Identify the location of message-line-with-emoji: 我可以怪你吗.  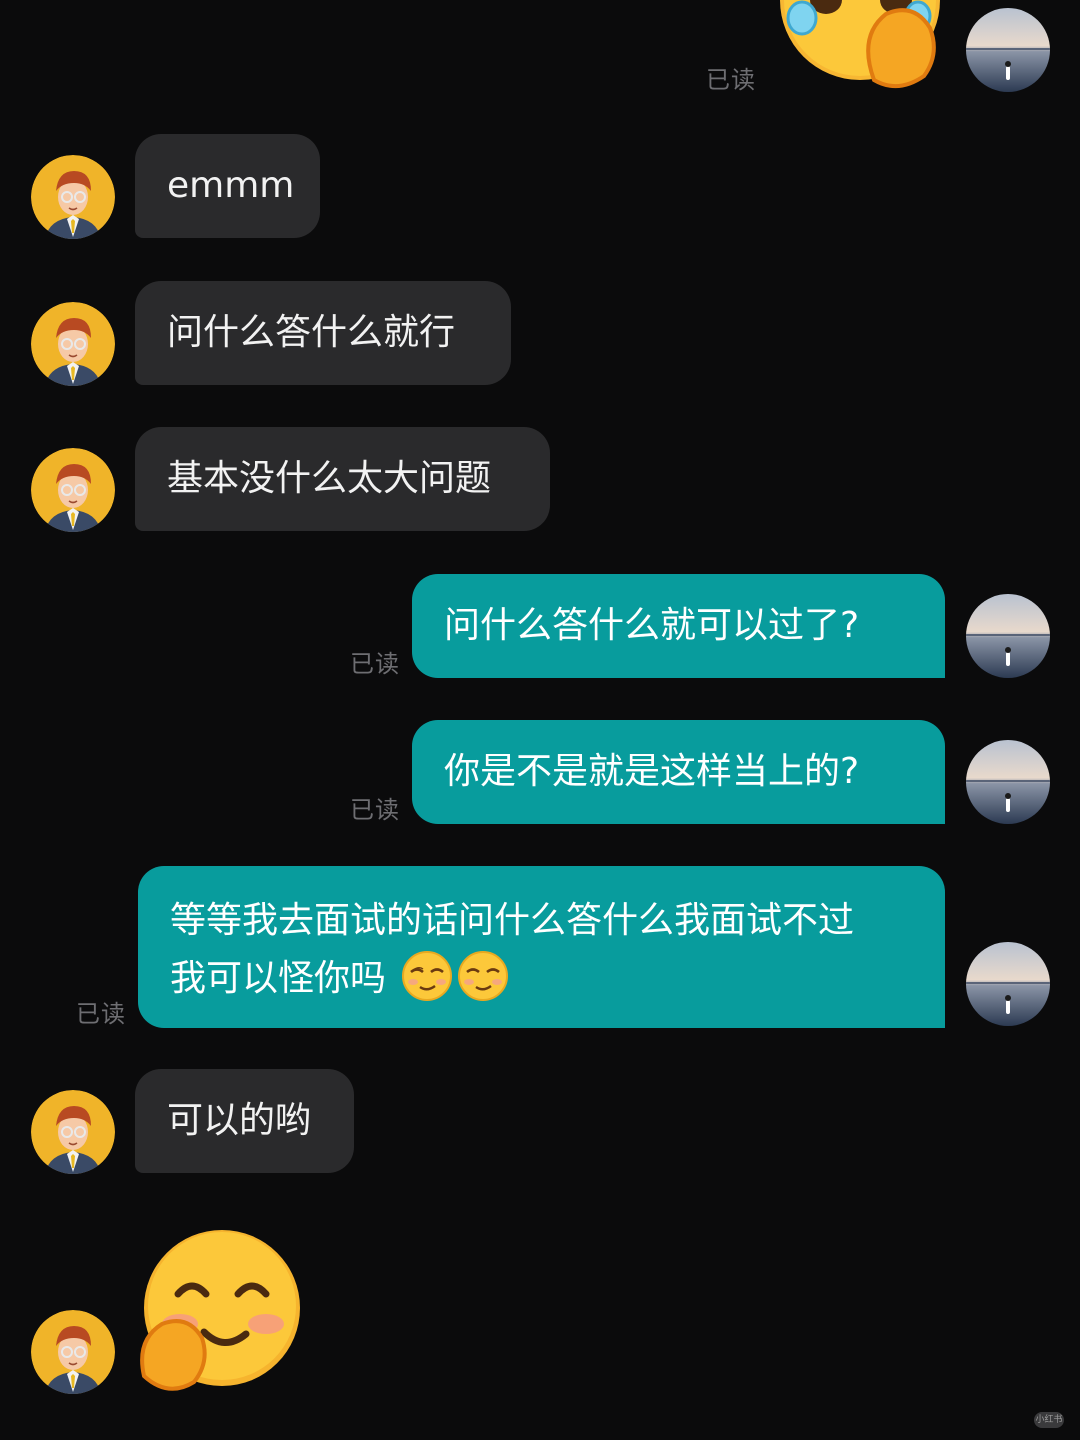
(541, 979).